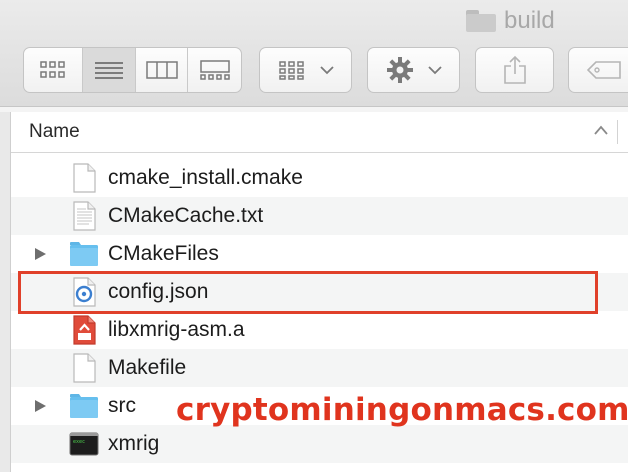 The height and width of the screenshot is (472, 628). I want to click on group-by-button, so click(305, 70).